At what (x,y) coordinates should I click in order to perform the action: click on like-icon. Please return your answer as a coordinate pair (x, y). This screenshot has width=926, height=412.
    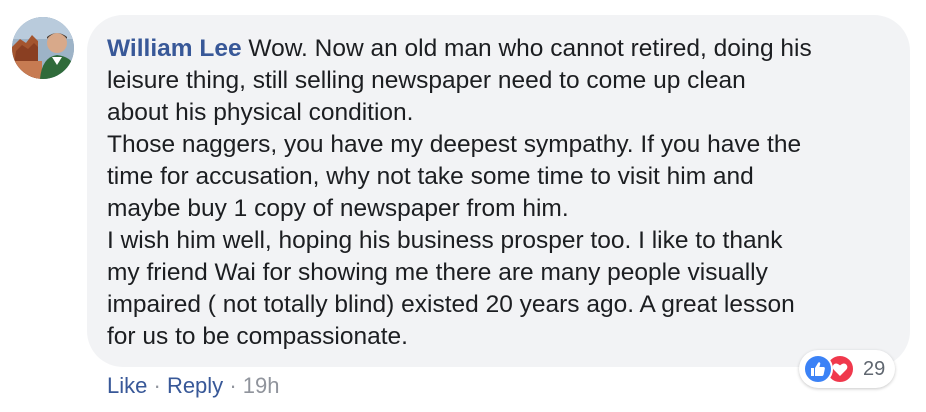
    Looking at the image, I should click on (818, 369).